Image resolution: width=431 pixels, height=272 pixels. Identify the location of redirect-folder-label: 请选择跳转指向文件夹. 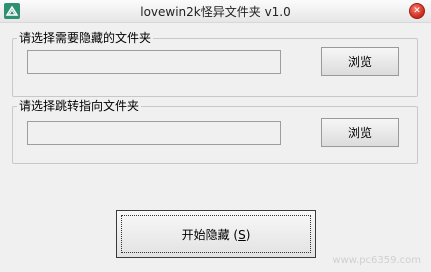
(79, 106).